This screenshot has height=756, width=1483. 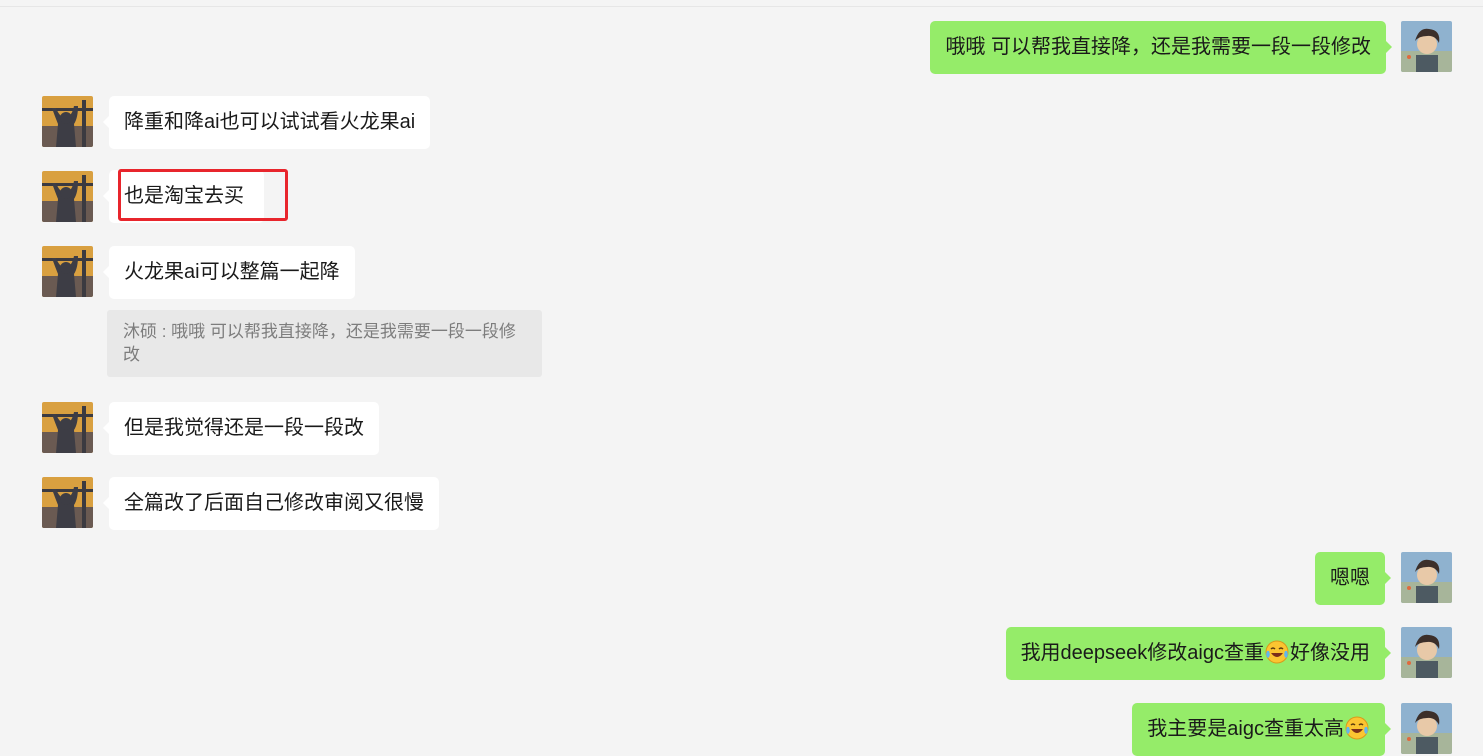 What do you see at coordinates (229, 272) in the screenshot?
I see `message-bubble-incoming: 火龙果ai可以整篇一起降` at bounding box center [229, 272].